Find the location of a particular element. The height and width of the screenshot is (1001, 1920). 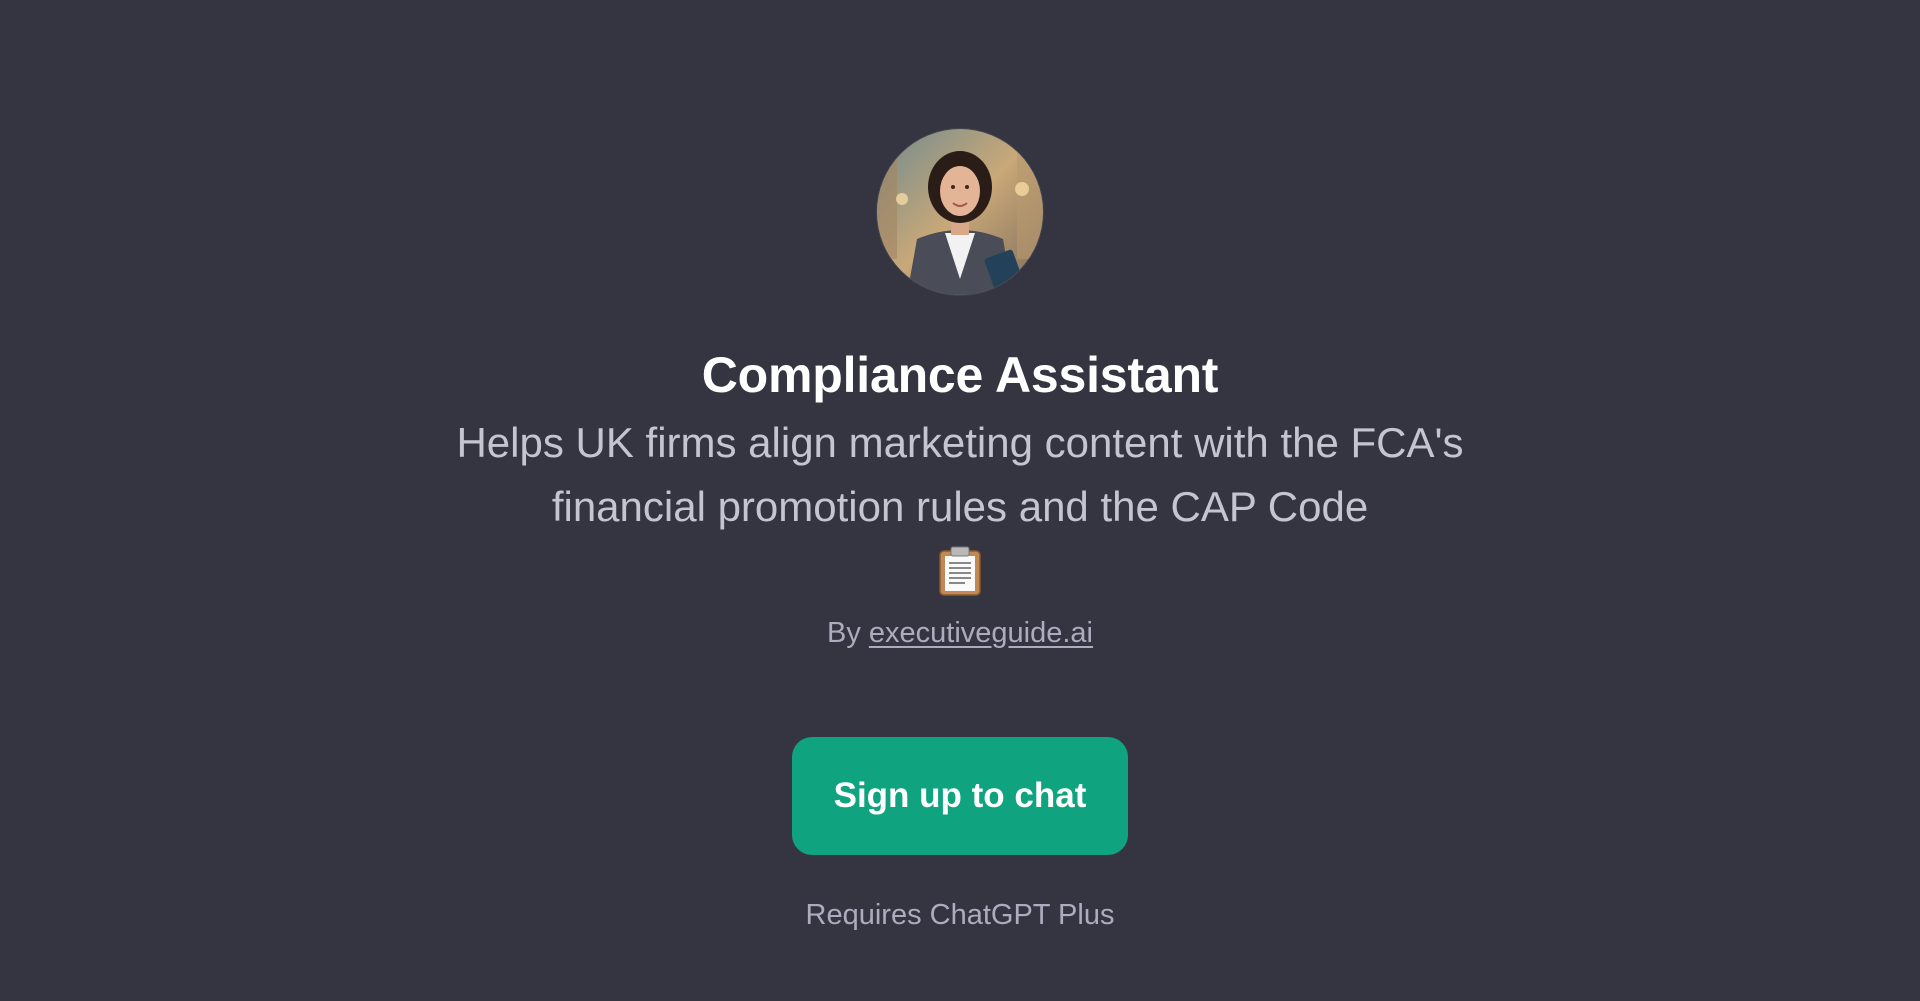

avatar-photo is located at coordinates (960, 212).